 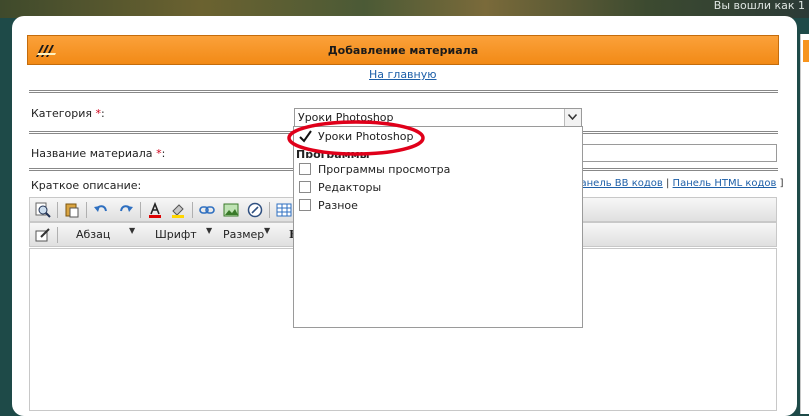 I want to click on side-panel-edge, so click(x=804, y=224).